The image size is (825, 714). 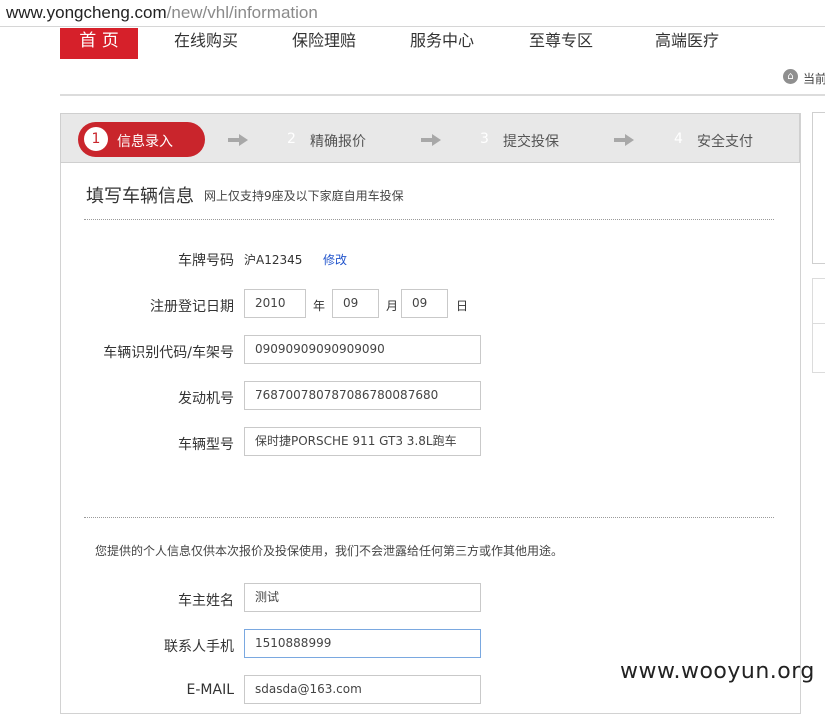 I want to click on reg-day-input: 09, so click(x=424, y=303).